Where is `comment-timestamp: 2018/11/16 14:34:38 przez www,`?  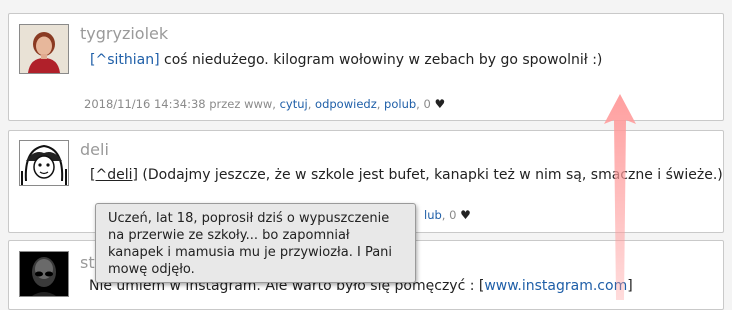 comment-timestamp: 2018/11/16 14:34:38 przez www, is located at coordinates (180, 104).